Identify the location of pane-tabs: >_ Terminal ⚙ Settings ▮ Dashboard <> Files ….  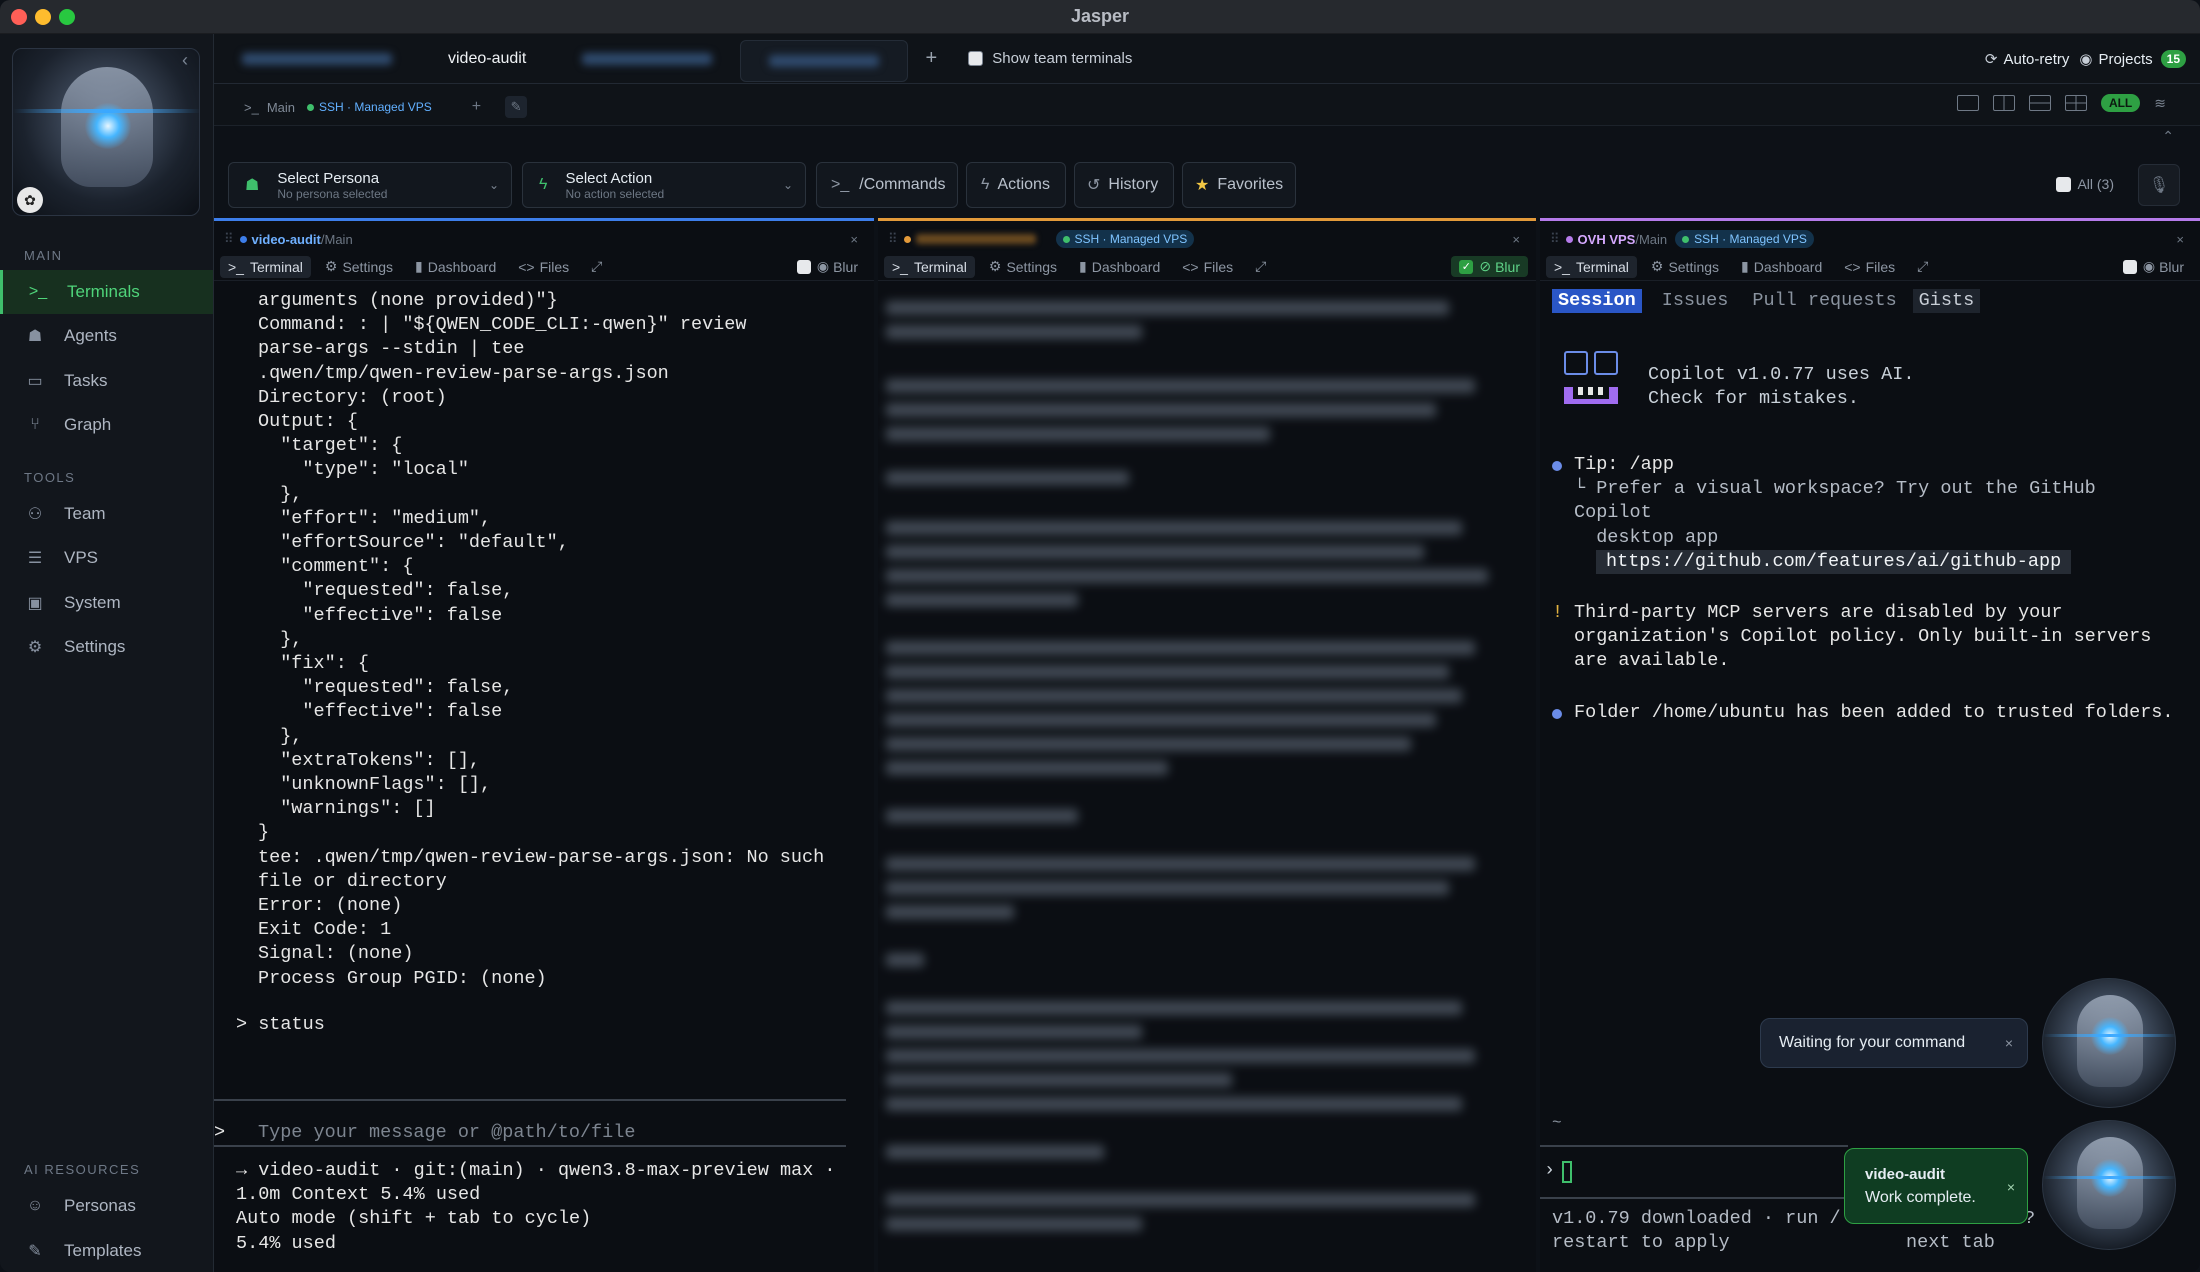
(544, 267).